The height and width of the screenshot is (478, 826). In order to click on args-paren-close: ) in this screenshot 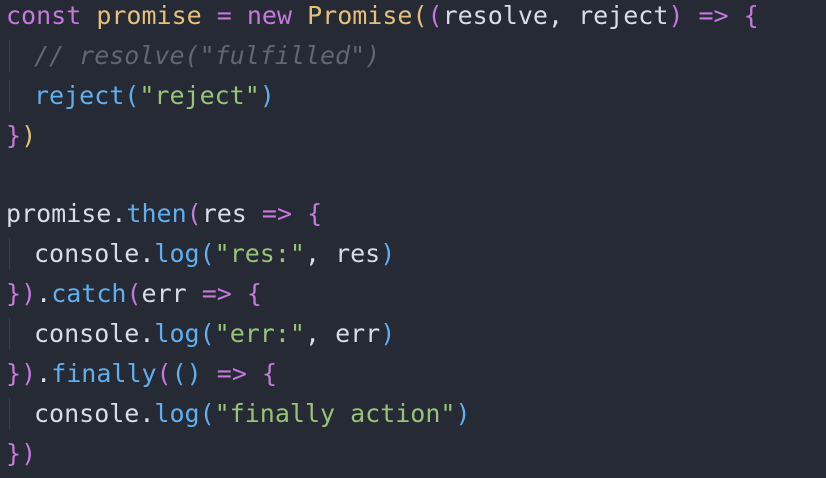, I will do `click(676, 15)`.